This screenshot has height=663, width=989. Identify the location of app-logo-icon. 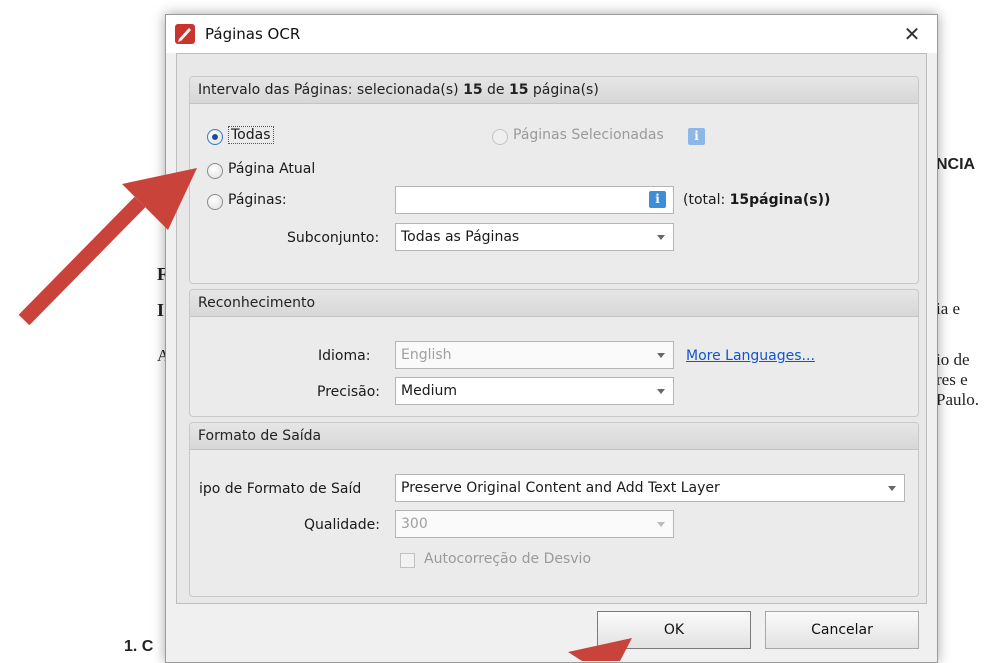
(185, 34).